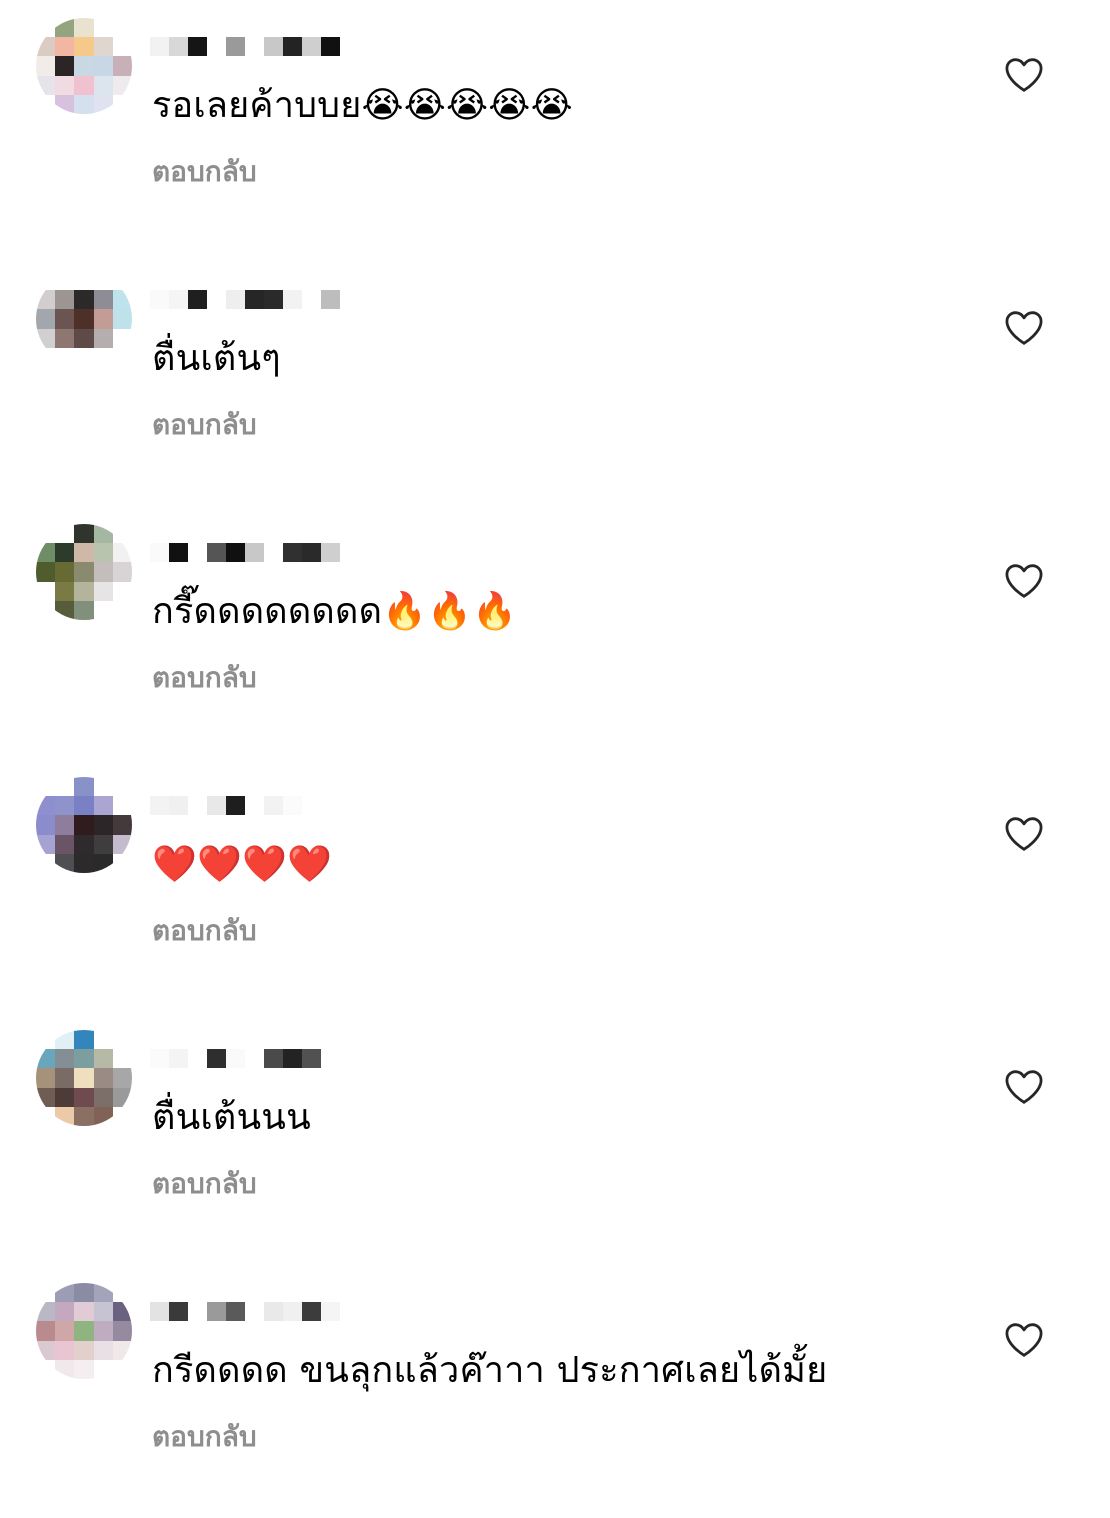 The height and width of the screenshot is (1518, 1110). What do you see at coordinates (216, 358) in the screenshot?
I see `comment-text: ตื่นเต้นๆ` at bounding box center [216, 358].